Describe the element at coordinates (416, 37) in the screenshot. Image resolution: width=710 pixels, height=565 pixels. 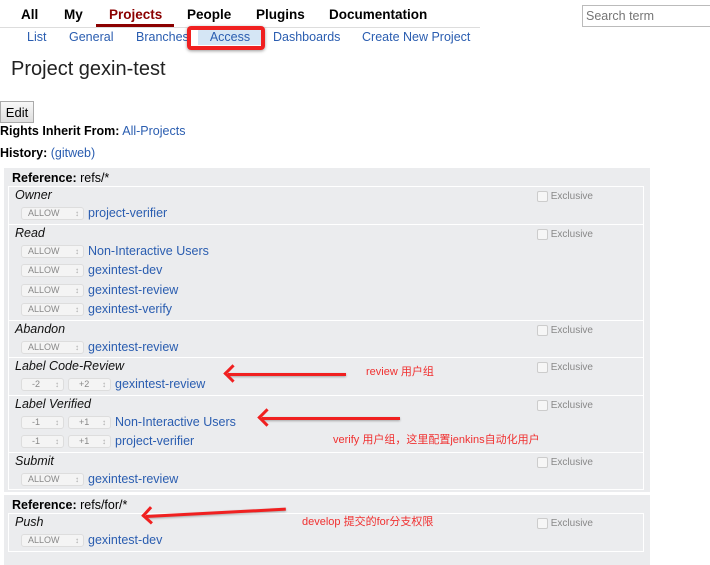
I see `subtab-create-new-project: Create New Project` at that location.